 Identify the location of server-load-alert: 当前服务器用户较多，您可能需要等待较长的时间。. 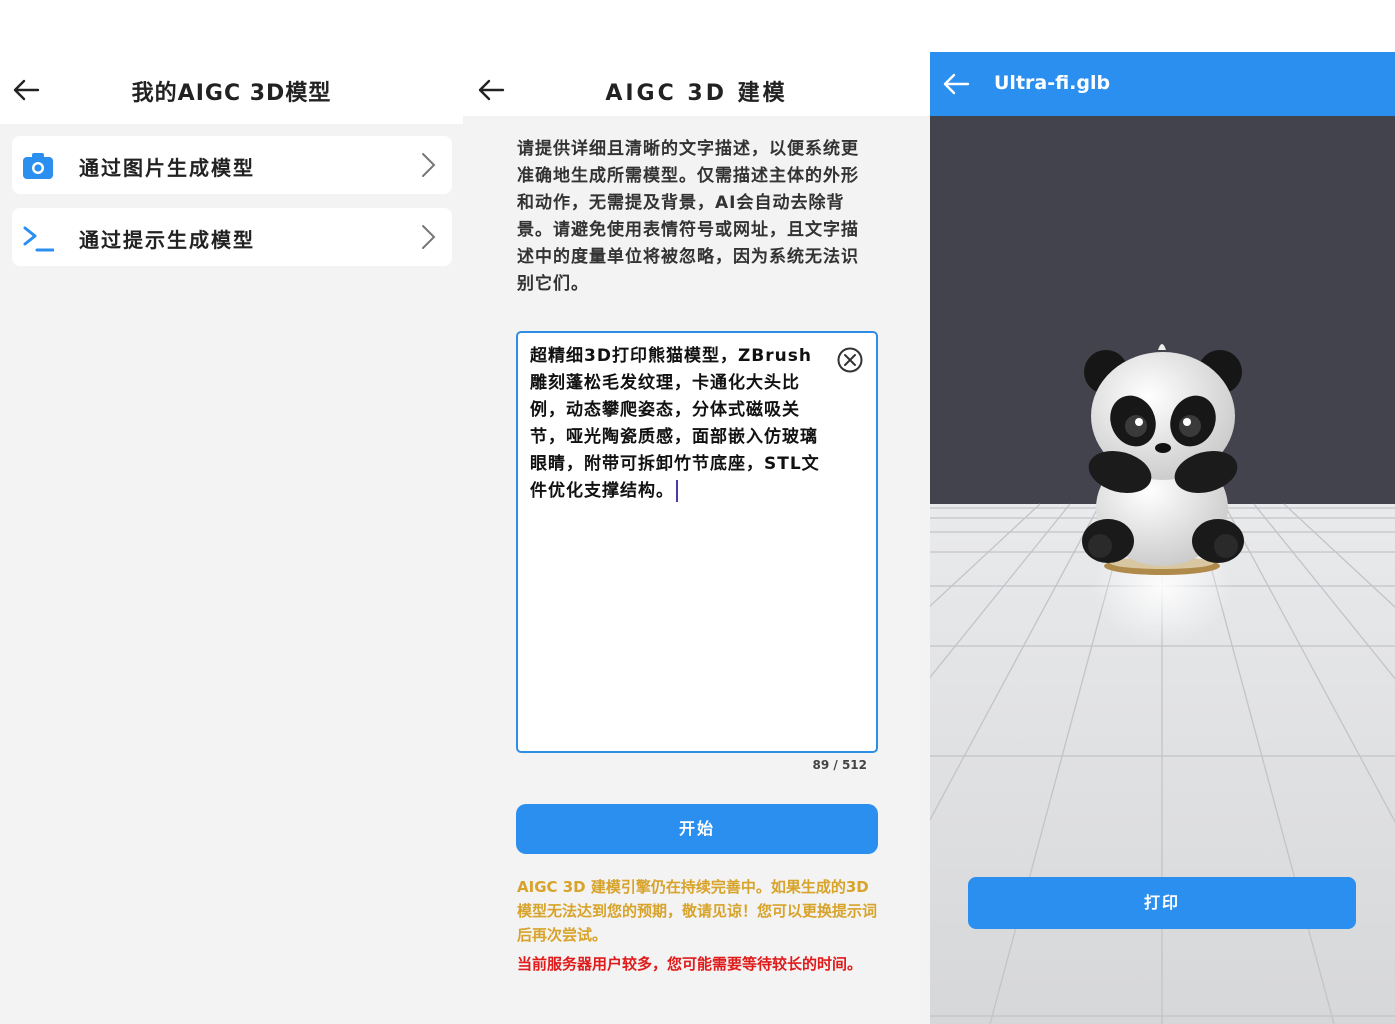
(690, 964).